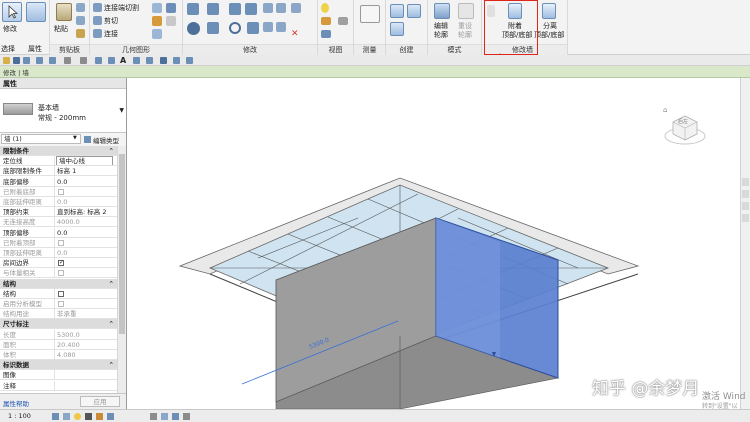 Image resolution: width=750 pixels, height=422 pixels. I want to click on property-row: 结构用途 非承重, so click(58, 314).